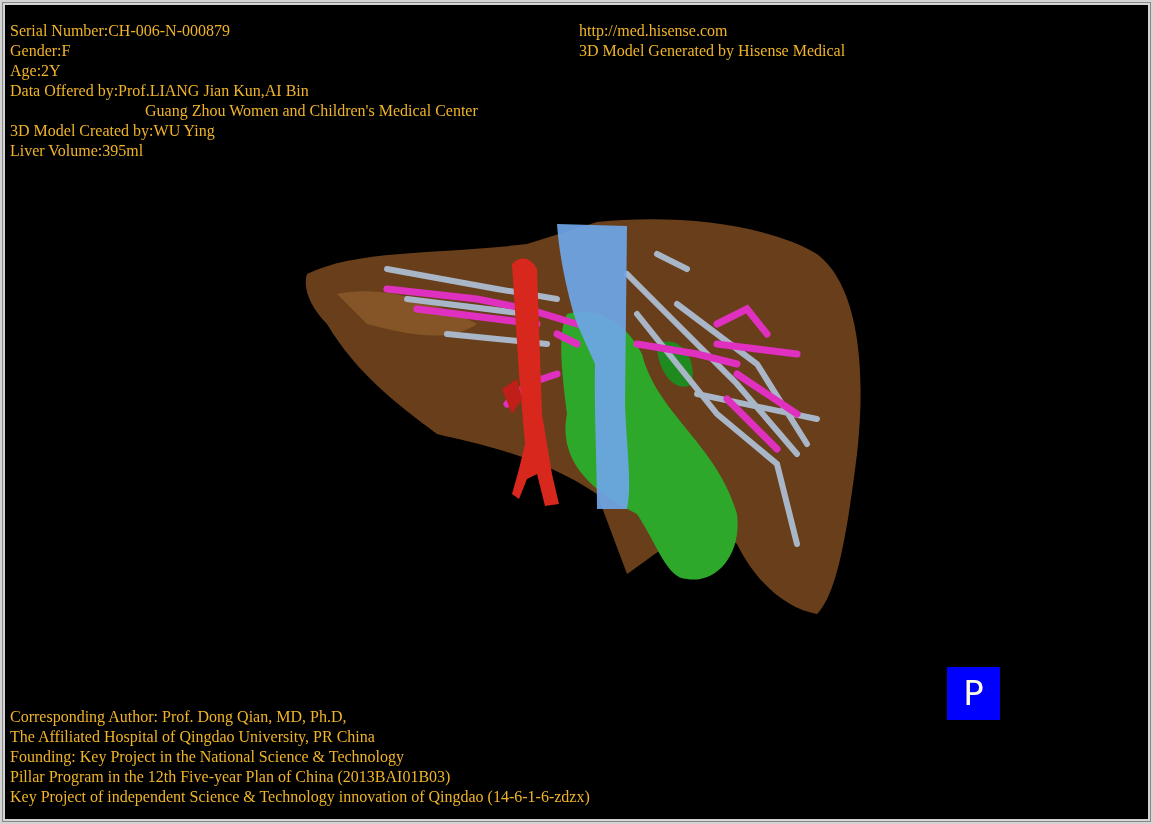 The width and height of the screenshot is (1153, 824). I want to click on info-text: Founding: Key Project in the National Science & Technology, so click(208, 757).